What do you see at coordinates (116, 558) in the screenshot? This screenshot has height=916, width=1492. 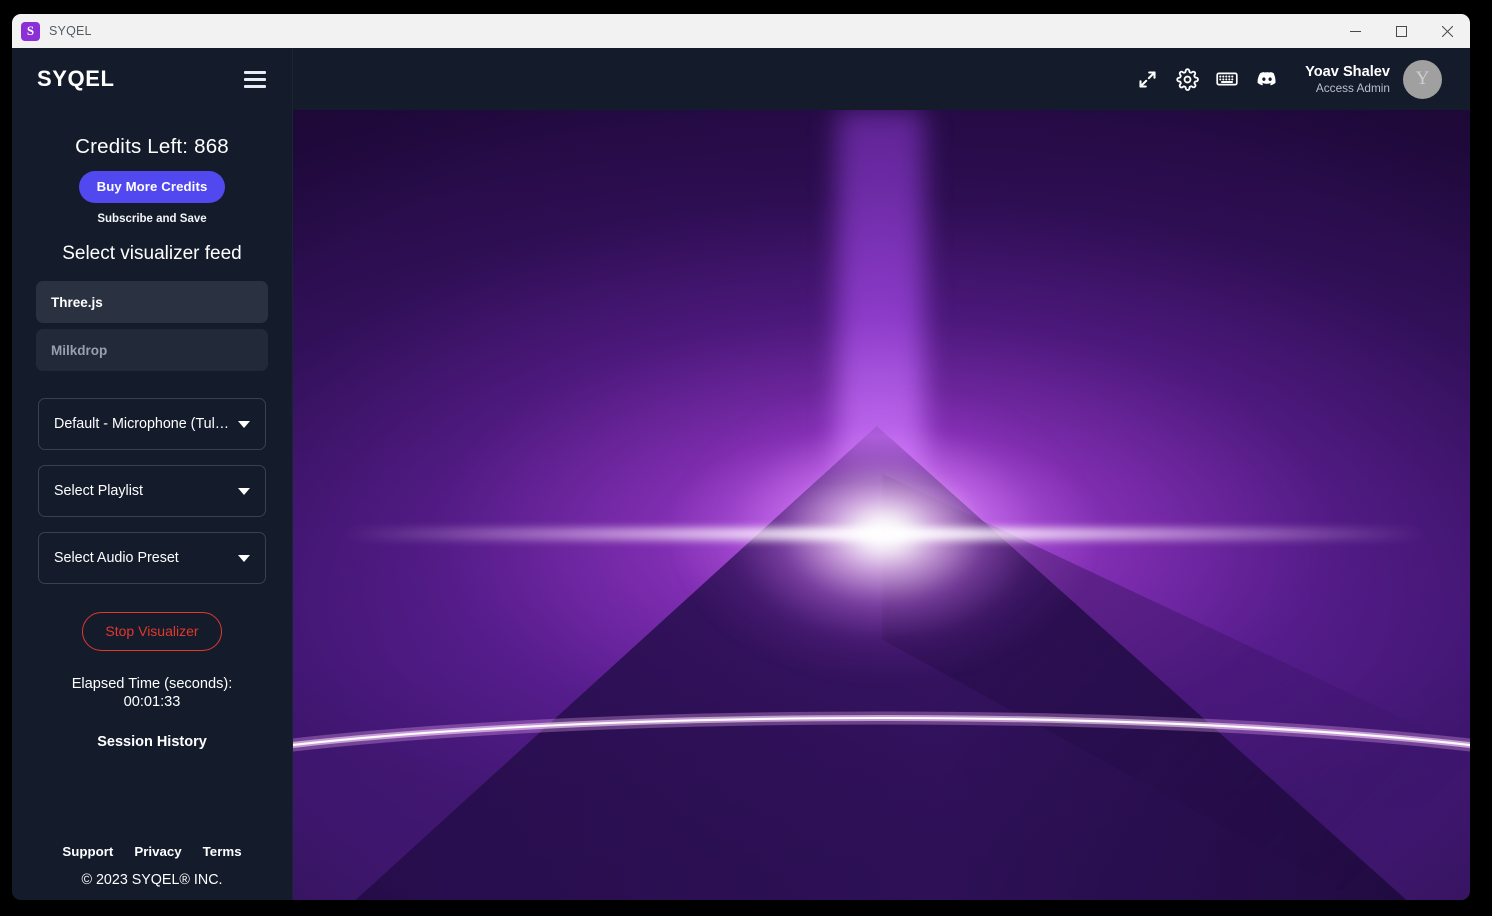 I see `audio-preset-select-value: Select Audio Preset` at bounding box center [116, 558].